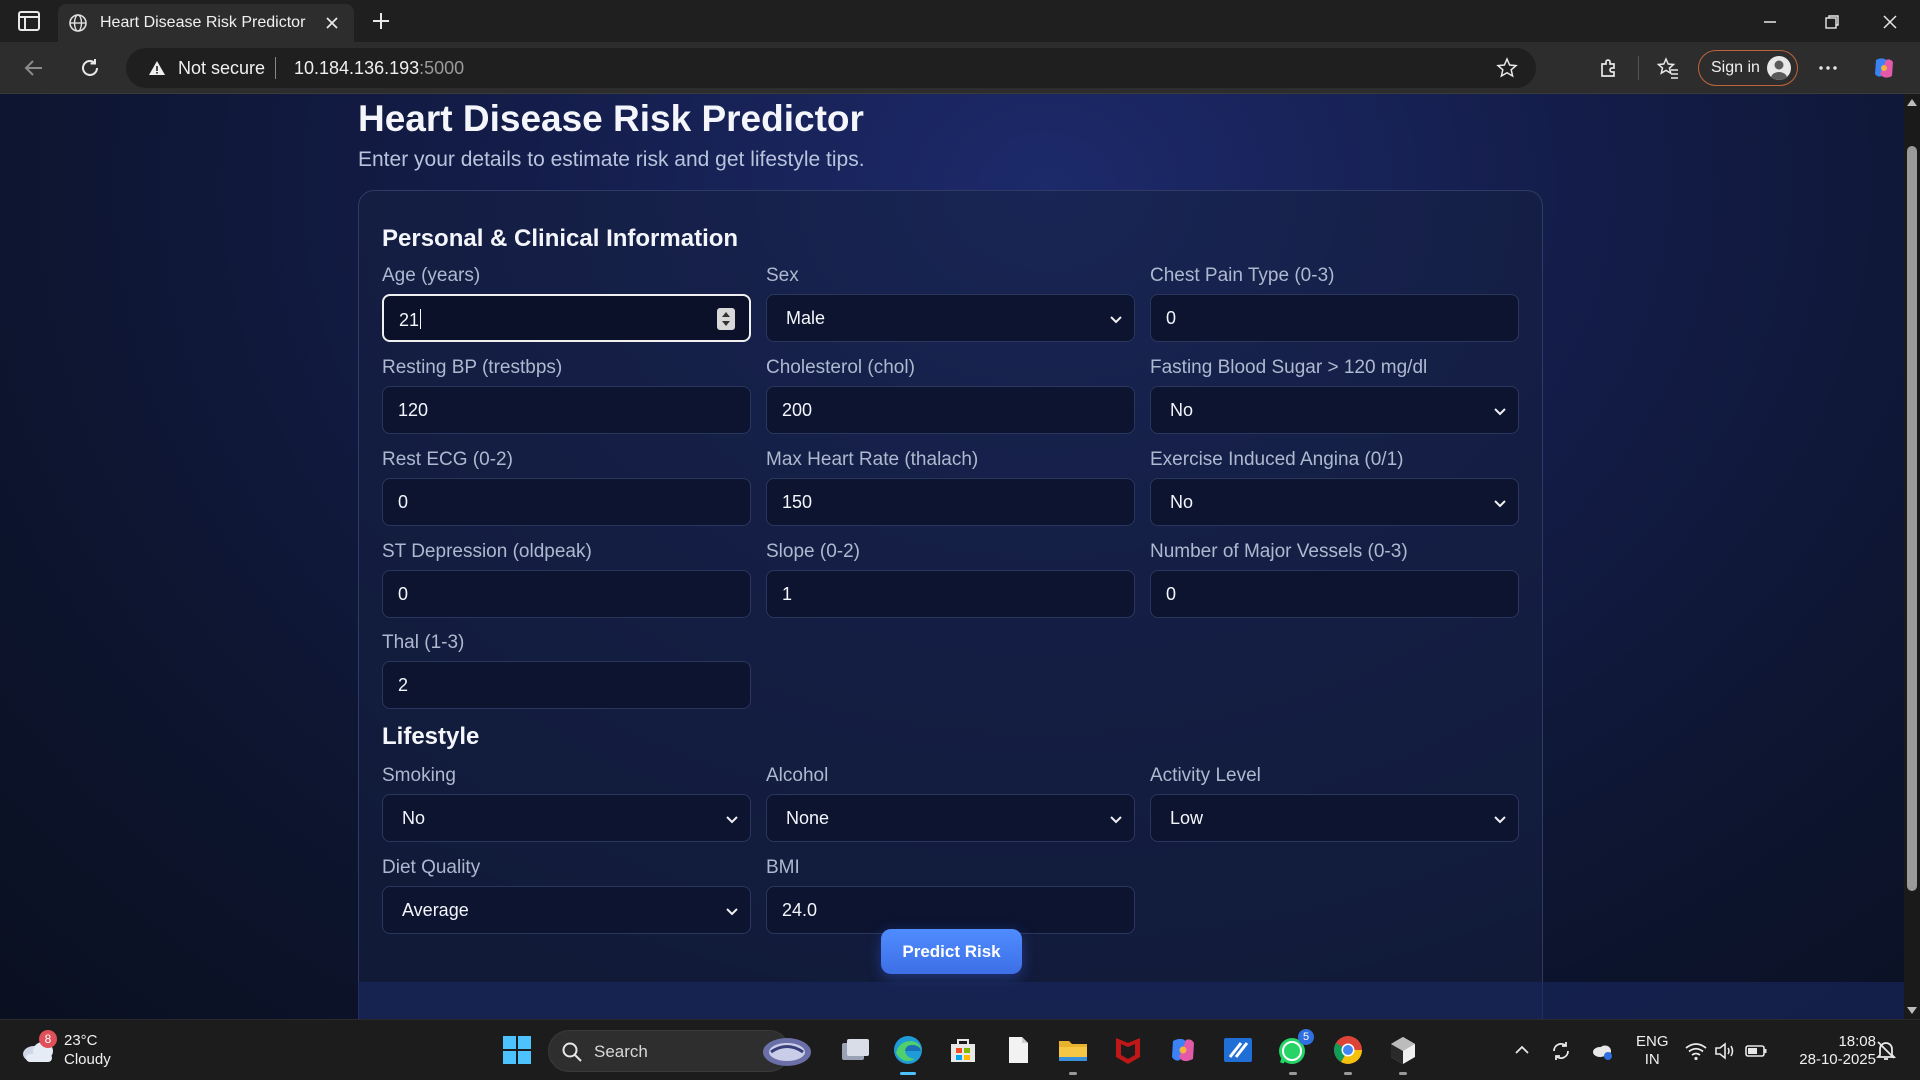 The width and height of the screenshot is (1920, 1080). What do you see at coordinates (1522, 1050) in the screenshot?
I see `chevron-up-icon` at bounding box center [1522, 1050].